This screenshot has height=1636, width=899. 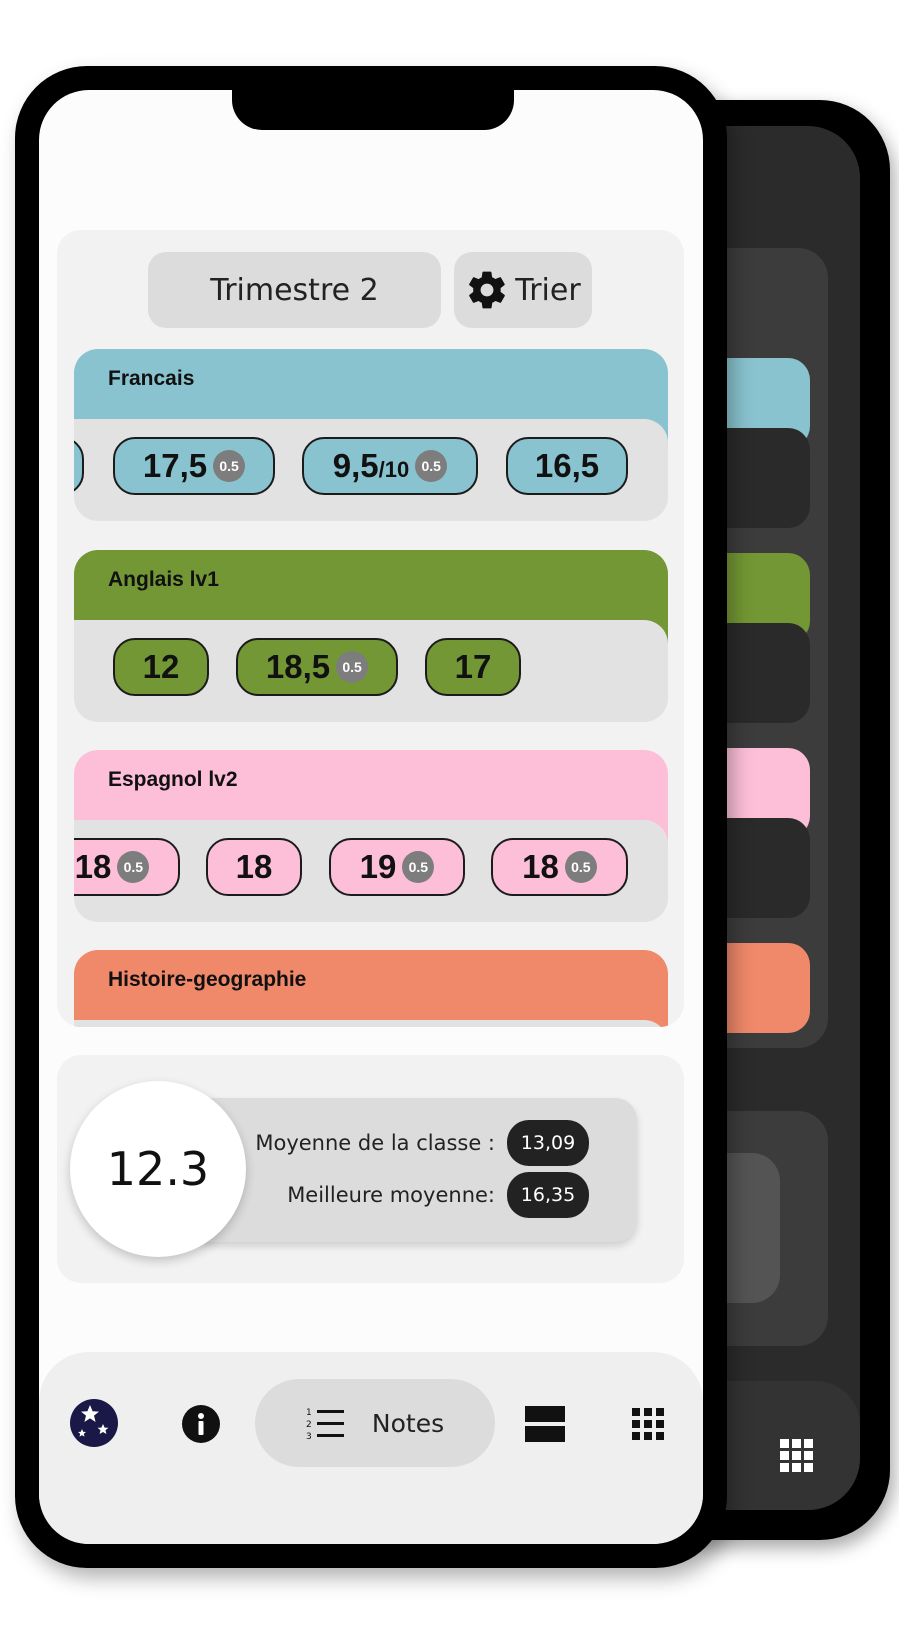 I want to click on grade-chip: 17,5 0.5, so click(x=194, y=466).